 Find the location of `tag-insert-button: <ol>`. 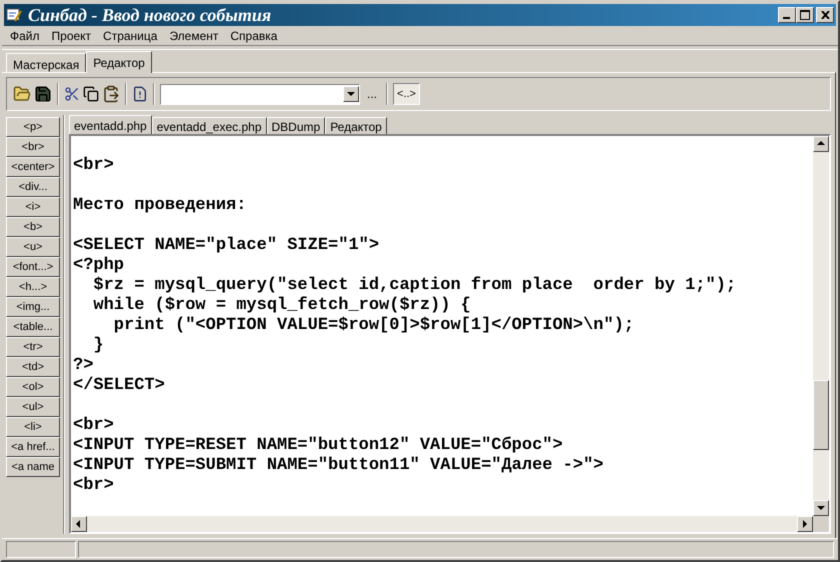

tag-insert-button: <ol> is located at coordinates (33, 387).